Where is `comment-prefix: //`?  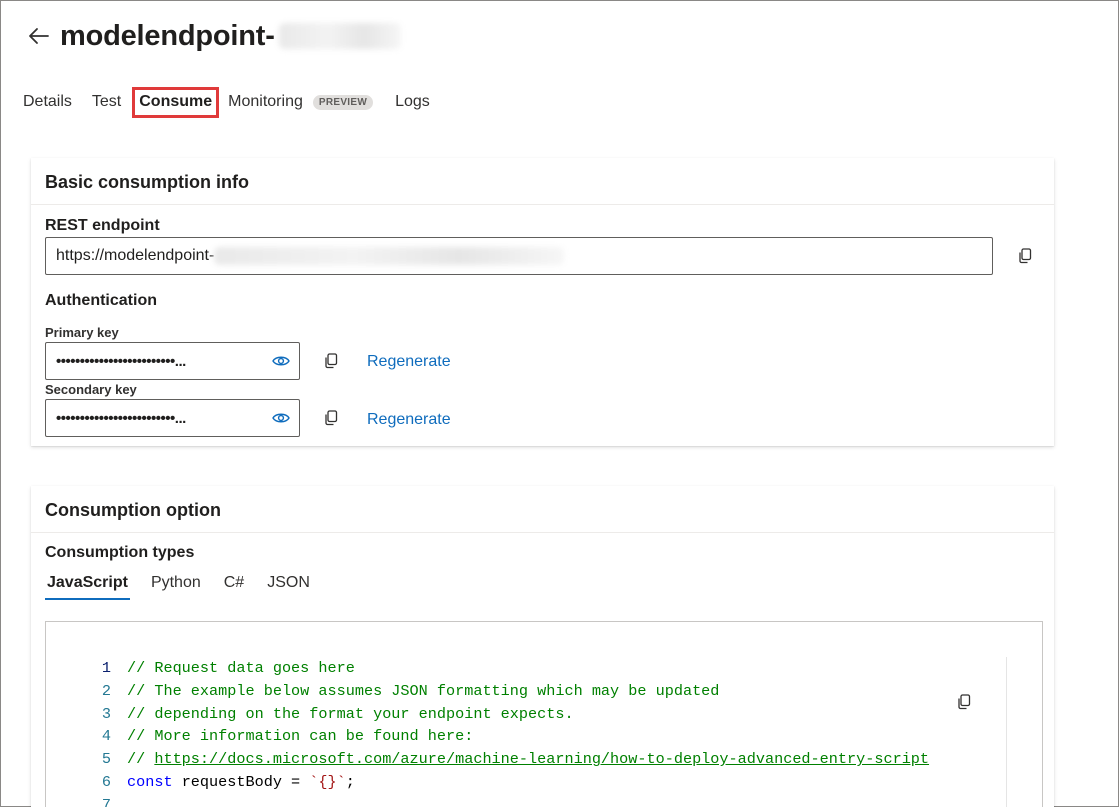 comment-prefix: // is located at coordinates (141, 759).